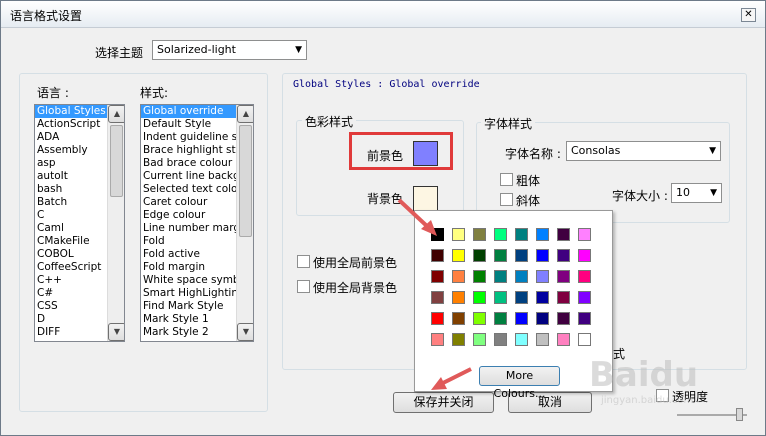  What do you see at coordinates (644, 375) in the screenshot?
I see `watermark-logo: Baidu` at bounding box center [644, 375].